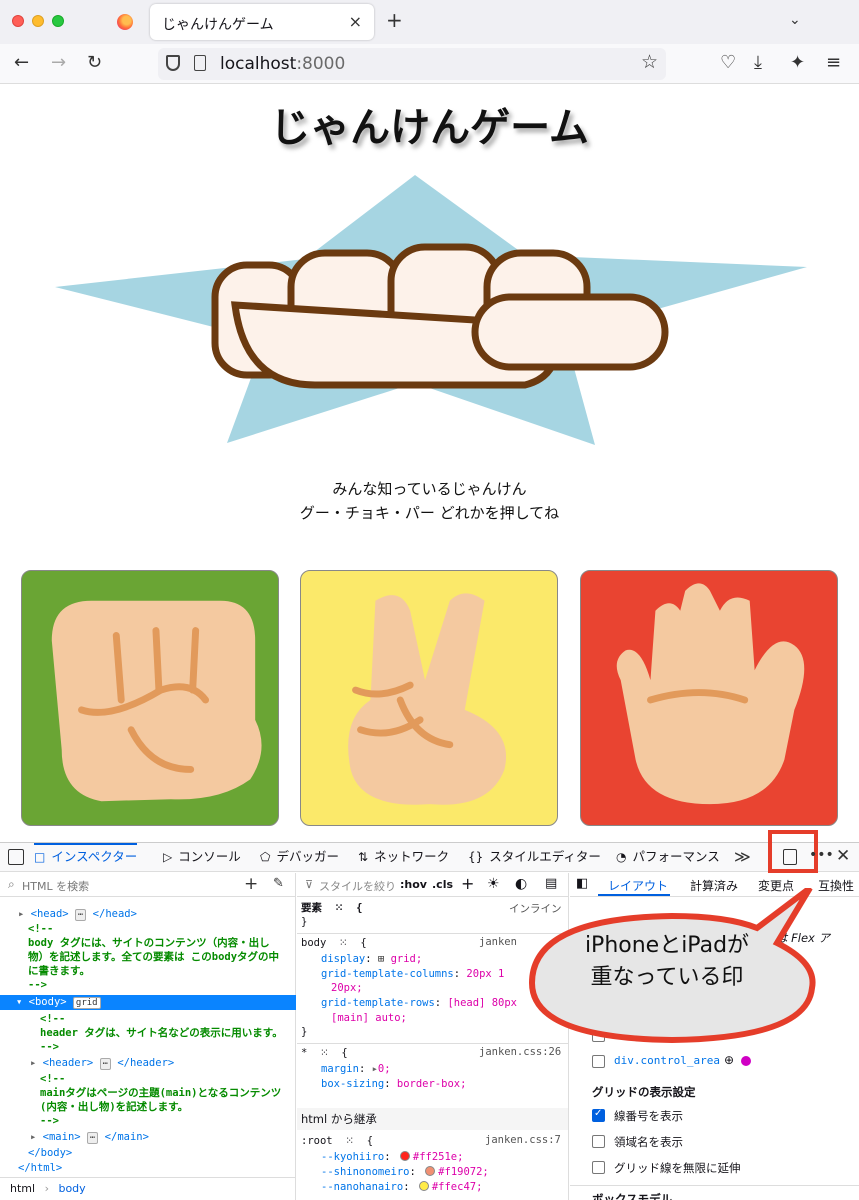 The image size is (859, 1200). Describe the element at coordinates (392, 1157) in the screenshot. I see `css-variable: --kyohiiro: #ff251e;` at that location.